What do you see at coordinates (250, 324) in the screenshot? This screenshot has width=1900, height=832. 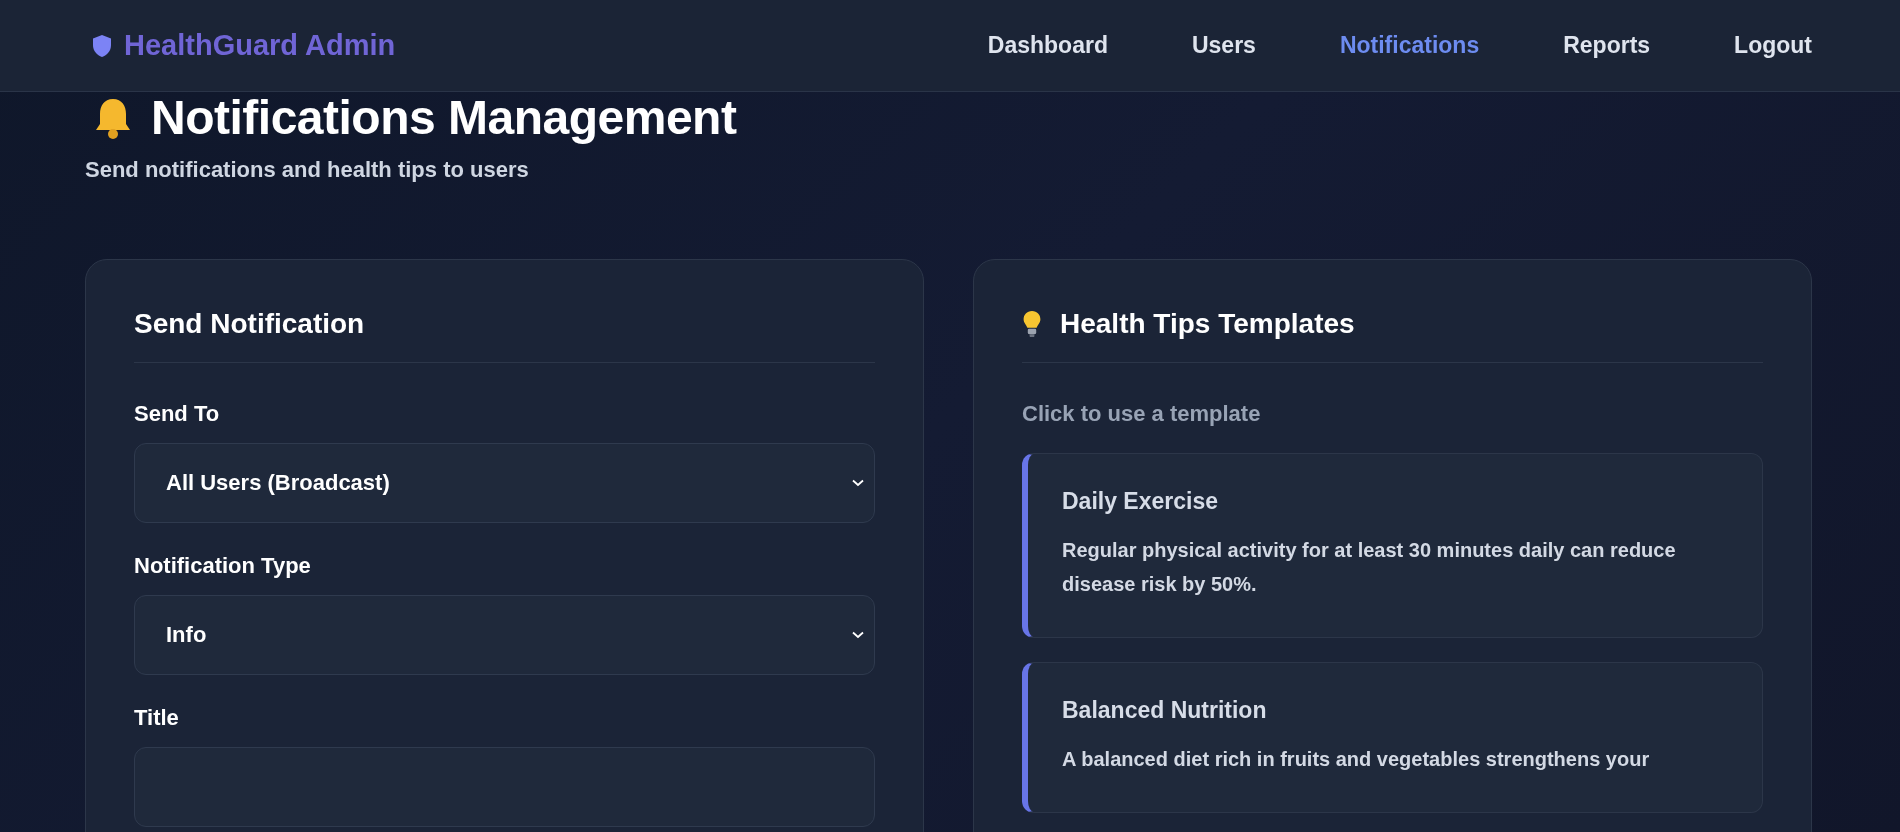 I see `card-title: Send Notification` at bounding box center [250, 324].